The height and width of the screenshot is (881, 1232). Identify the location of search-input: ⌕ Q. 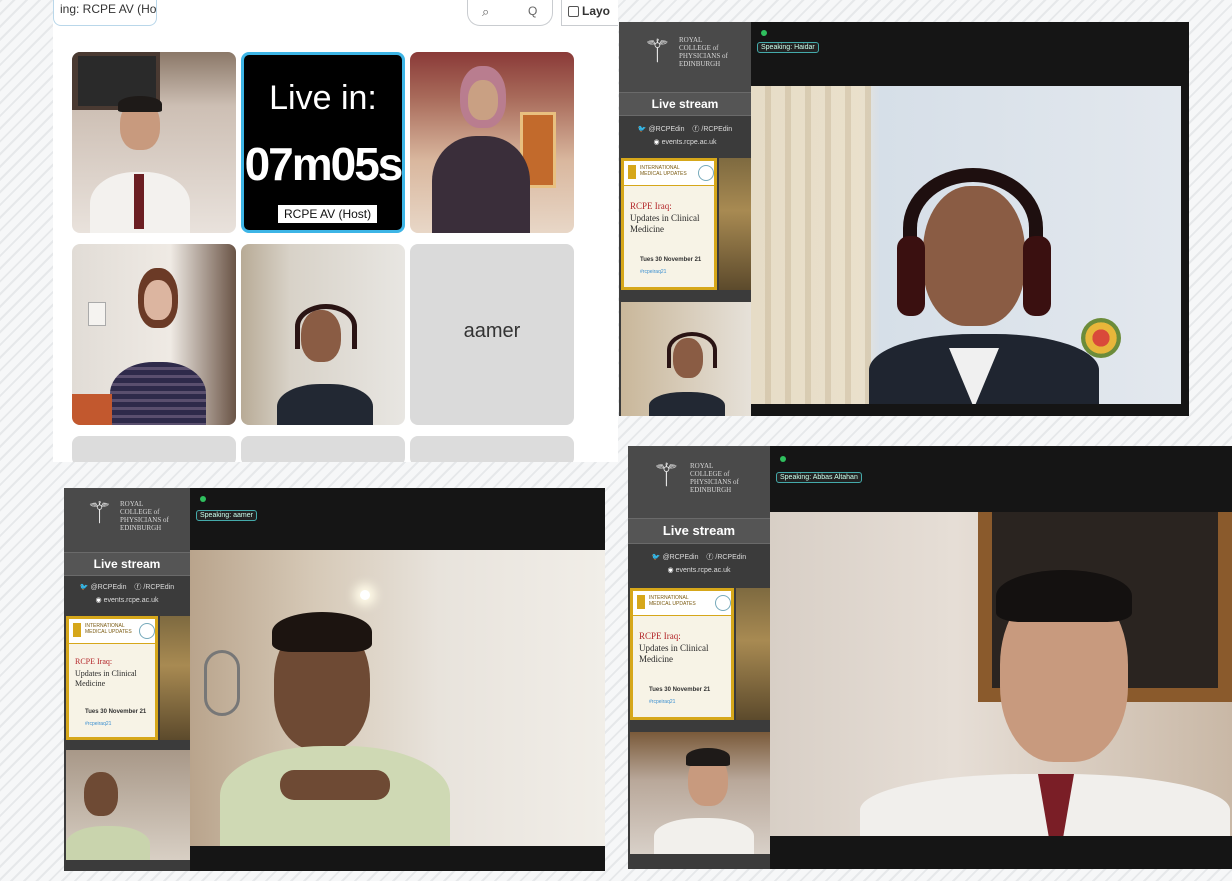
(510, 13).